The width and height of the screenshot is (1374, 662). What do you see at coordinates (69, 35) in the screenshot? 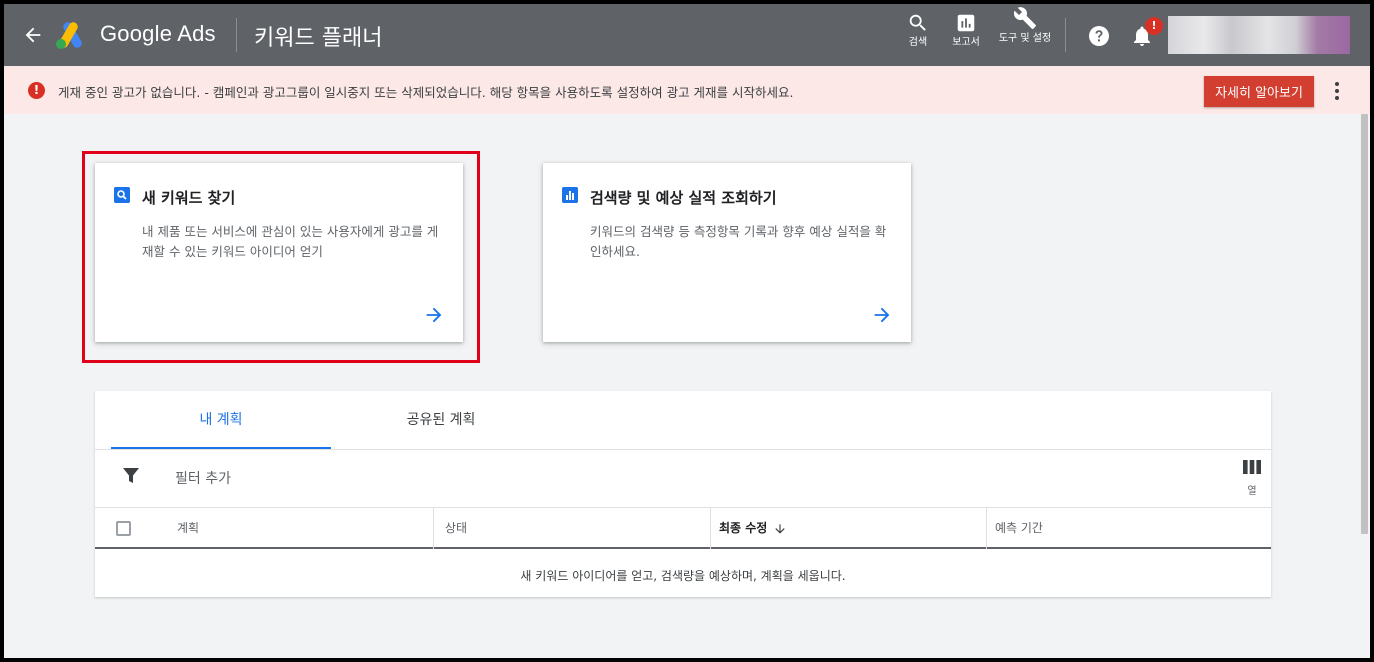
I see `google-ads-logo-icon` at bounding box center [69, 35].